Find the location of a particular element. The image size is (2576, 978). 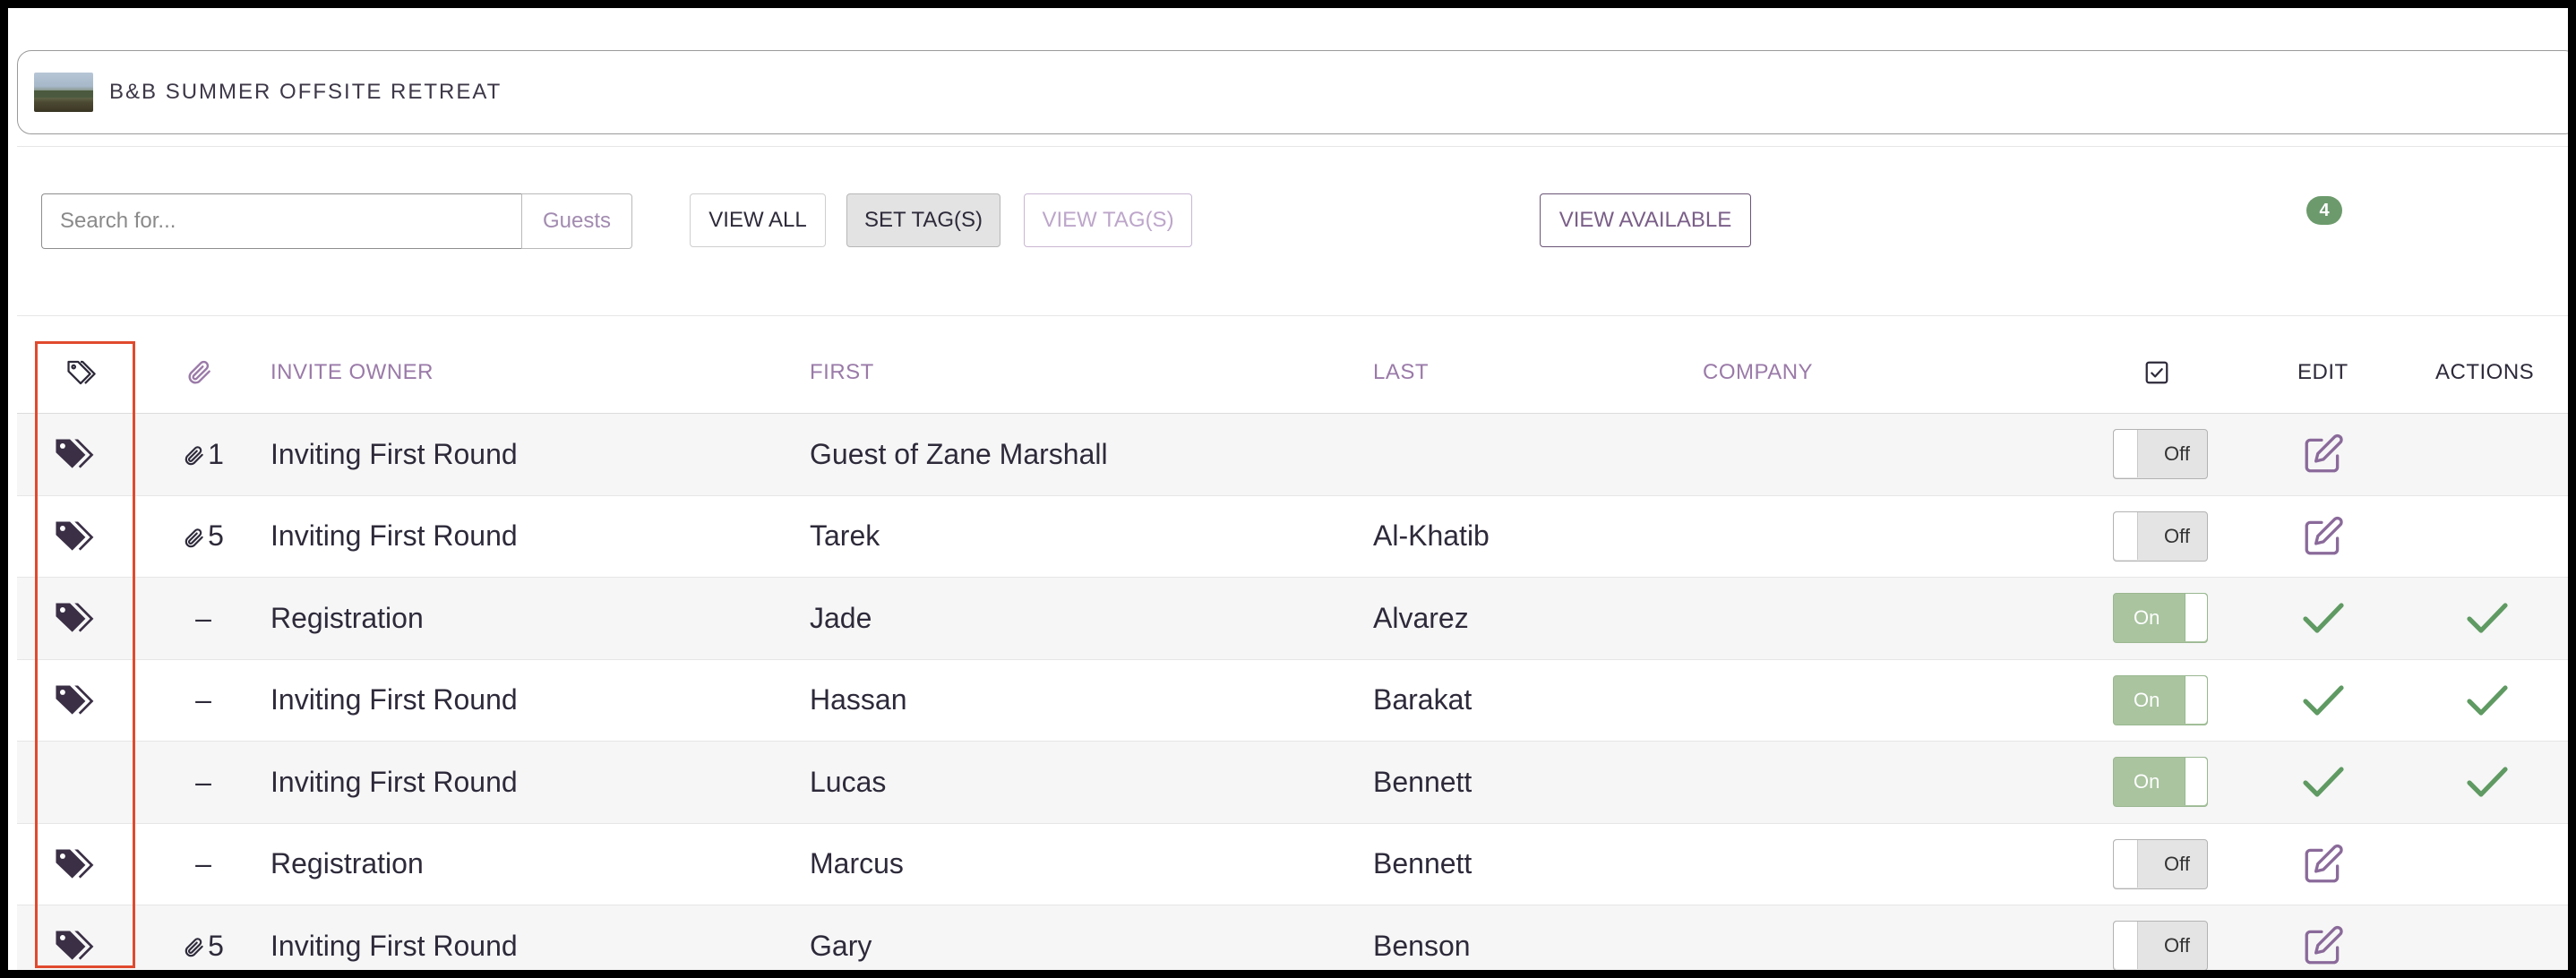

view-tags-button: VIEW TAG(S) is located at coordinates (1108, 220).